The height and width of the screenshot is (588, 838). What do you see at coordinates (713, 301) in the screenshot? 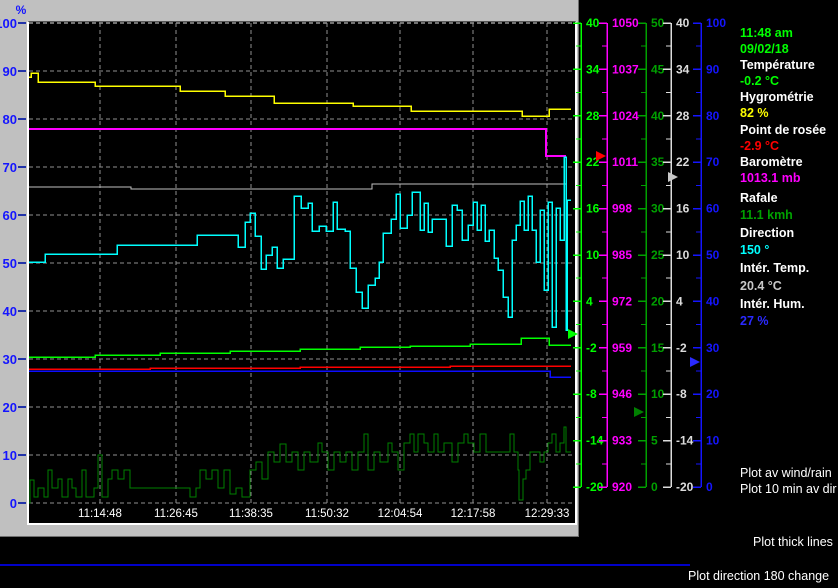
I see `humidity-axis-label: 40` at bounding box center [713, 301].